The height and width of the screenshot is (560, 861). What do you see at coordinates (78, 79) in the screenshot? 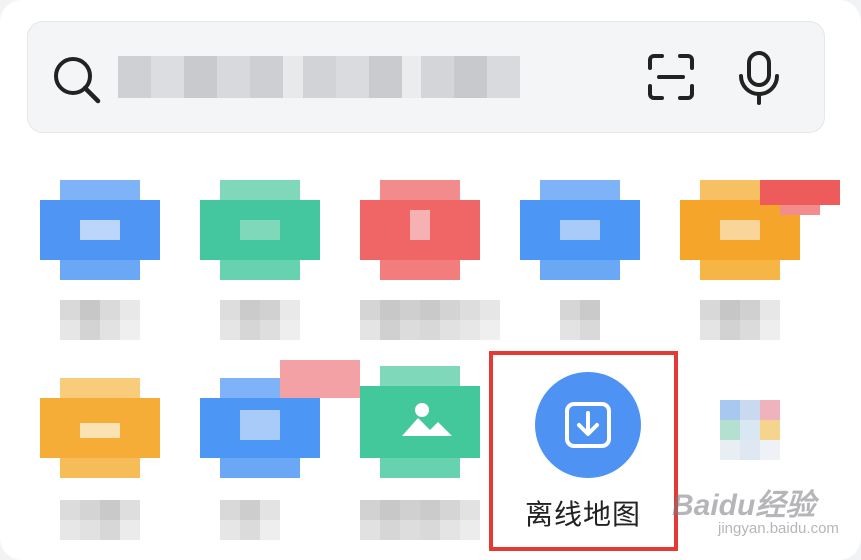
I see `search-icon` at bounding box center [78, 79].